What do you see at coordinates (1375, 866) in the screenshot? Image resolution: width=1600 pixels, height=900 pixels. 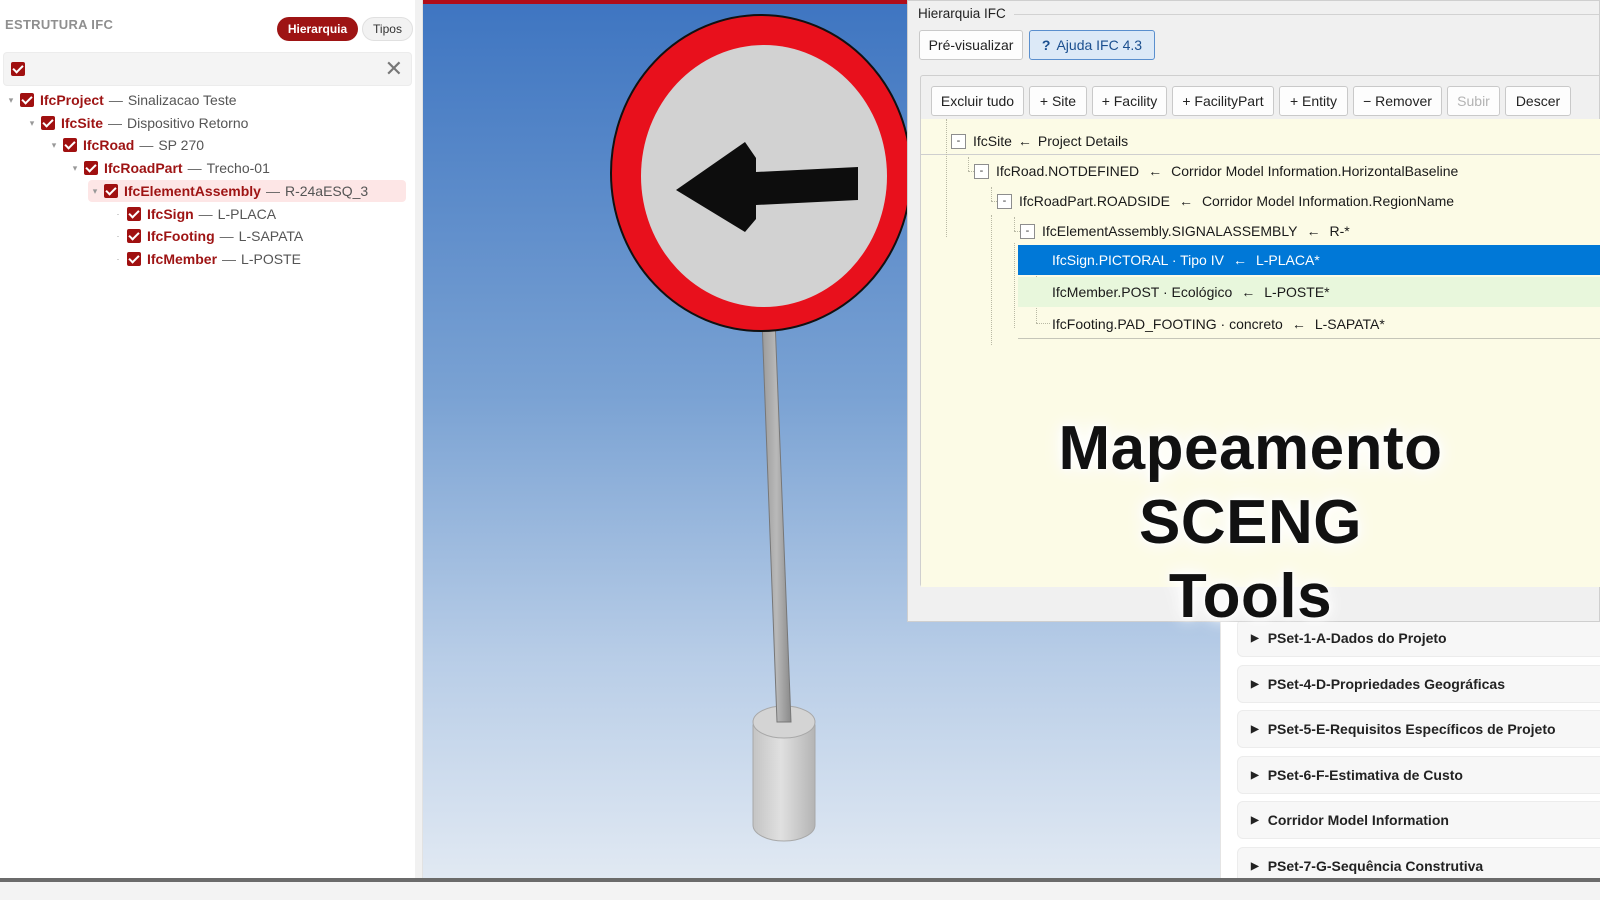 I see `pset-label: PSet-7-G-Sequência Construtiva` at bounding box center [1375, 866].